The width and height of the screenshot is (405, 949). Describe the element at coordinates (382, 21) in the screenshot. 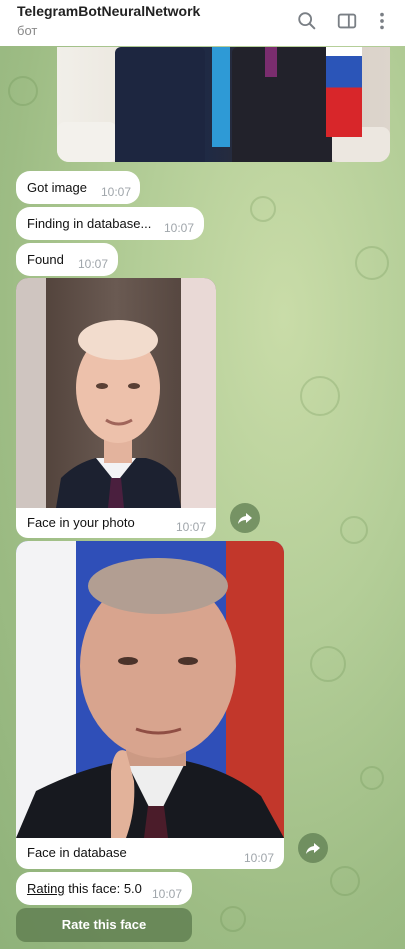

I see `more-vertical-icon` at that location.